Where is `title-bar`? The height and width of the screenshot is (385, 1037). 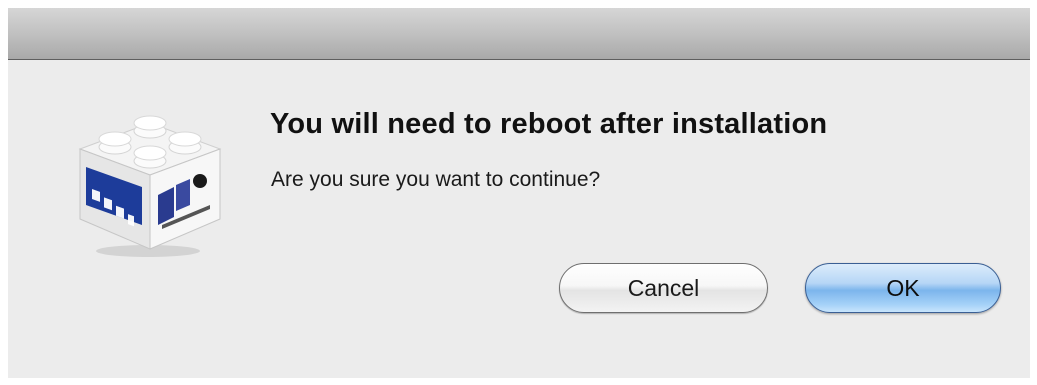 title-bar is located at coordinates (519, 34).